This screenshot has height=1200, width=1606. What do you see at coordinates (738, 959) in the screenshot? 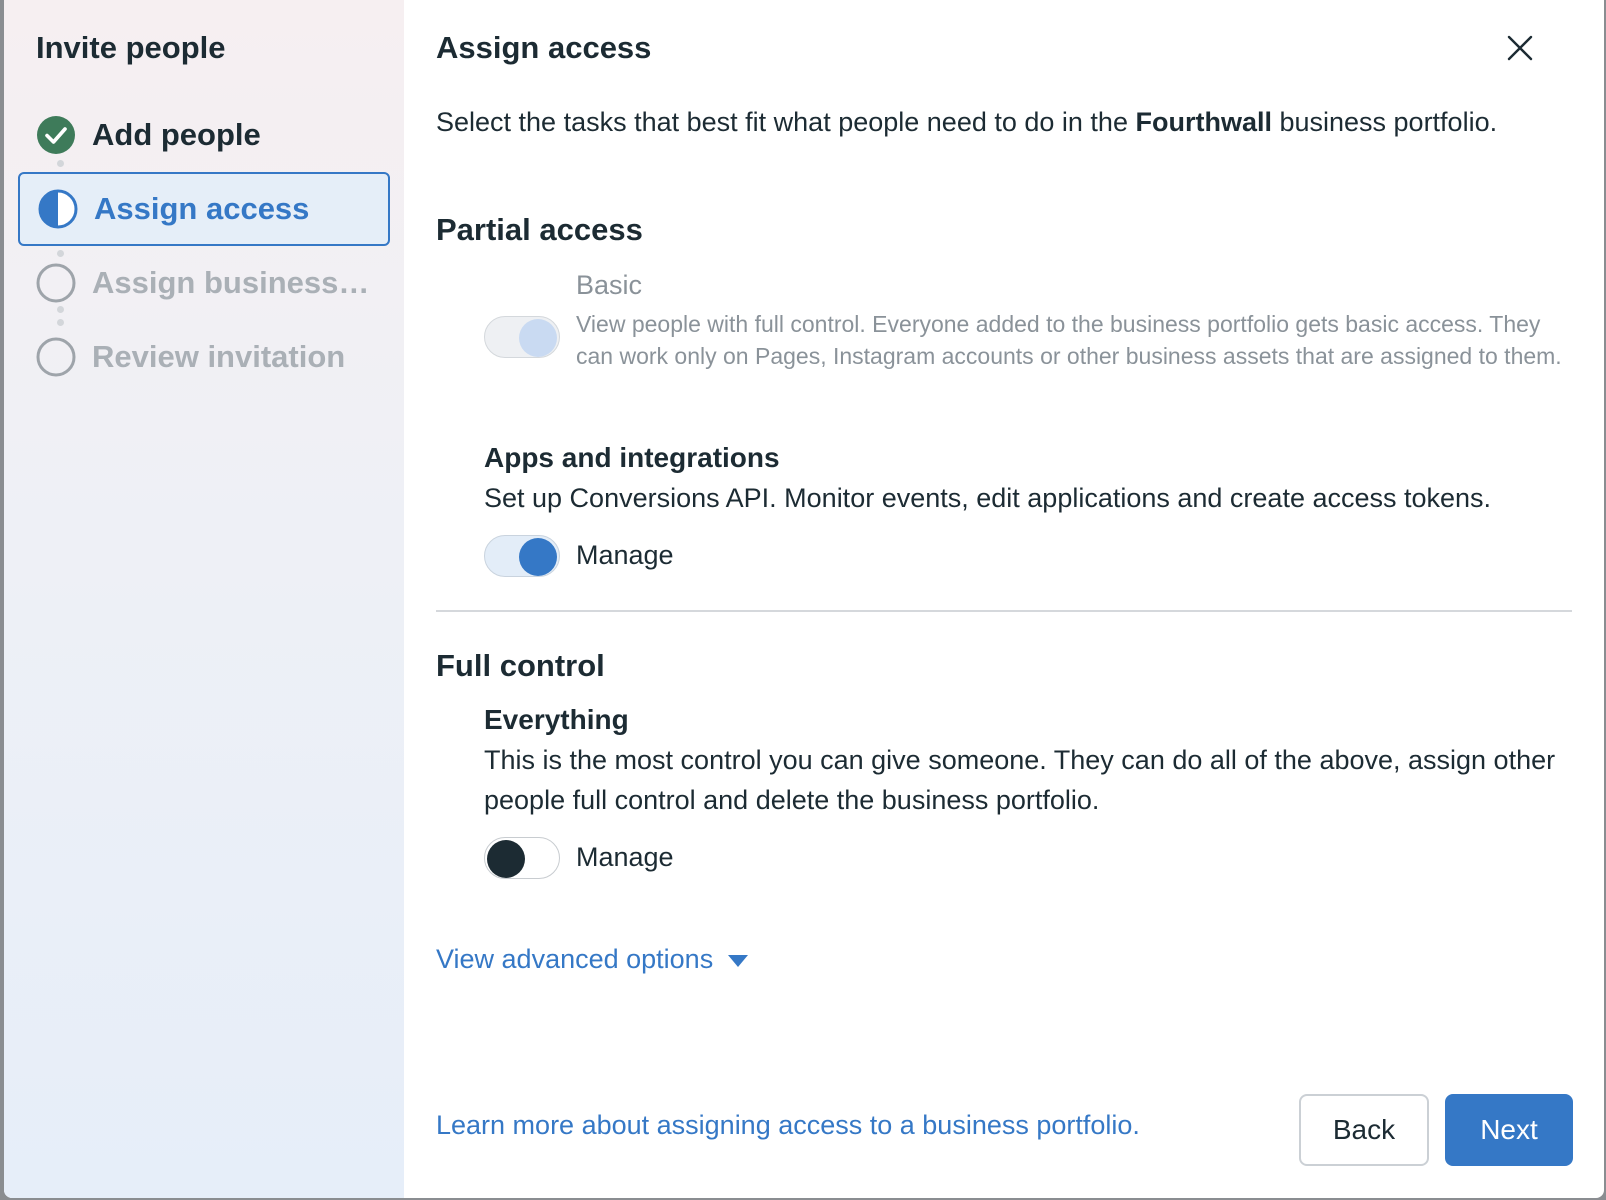
I see `caret-down-icon` at bounding box center [738, 959].